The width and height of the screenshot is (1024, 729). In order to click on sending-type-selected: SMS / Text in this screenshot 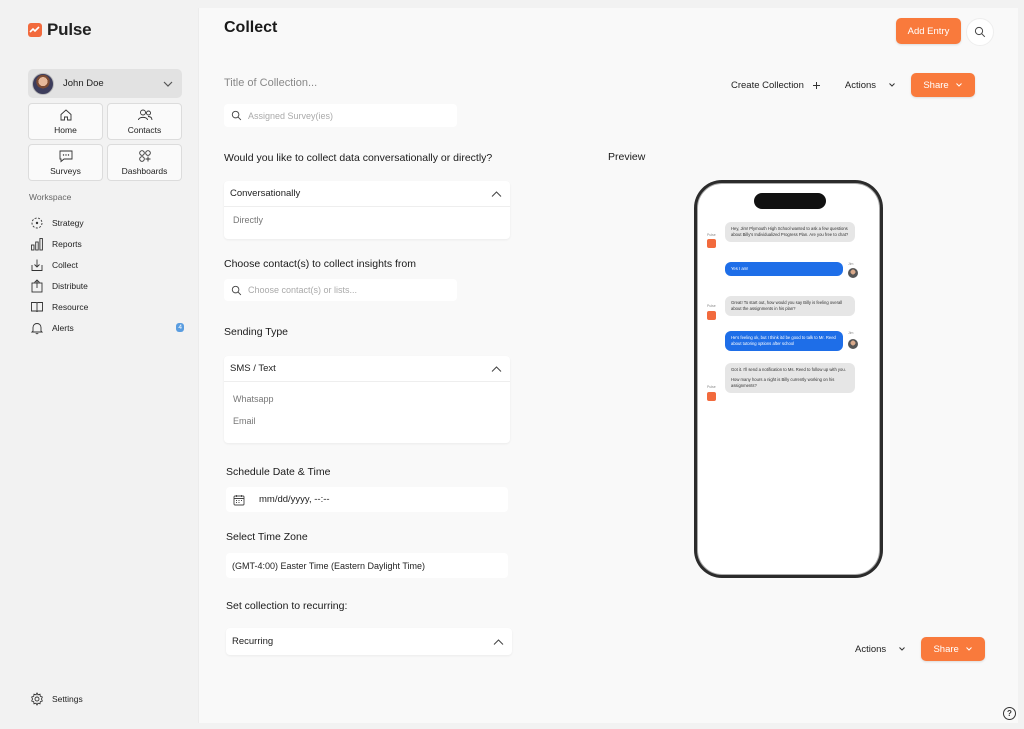, I will do `click(367, 369)`.